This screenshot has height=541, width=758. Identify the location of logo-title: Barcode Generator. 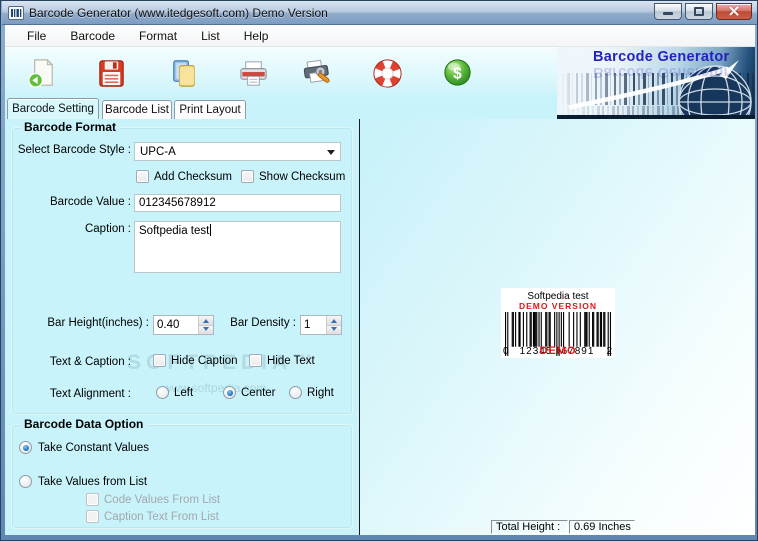
(661, 57).